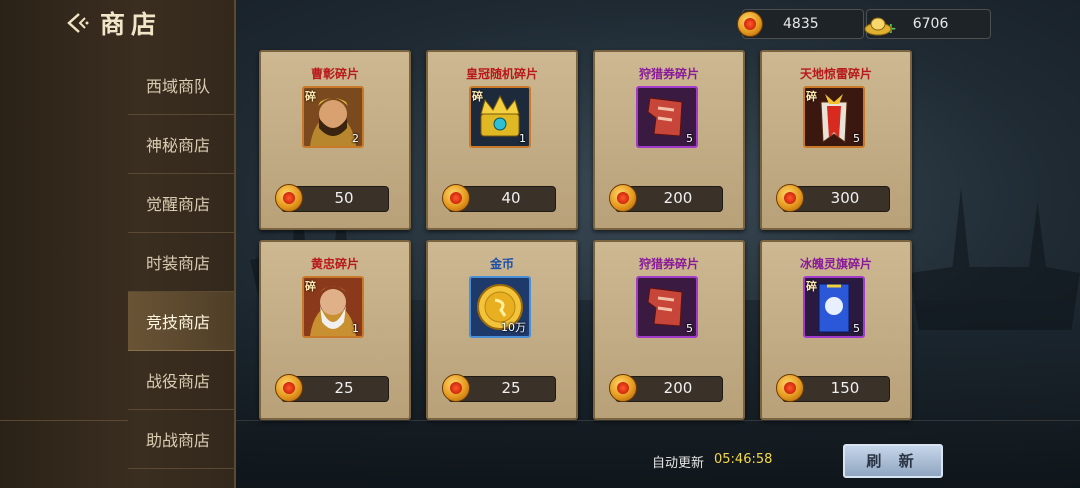  Describe the element at coordinates (511, 198) in the screenshot. I see `item-price: 40` at that location.